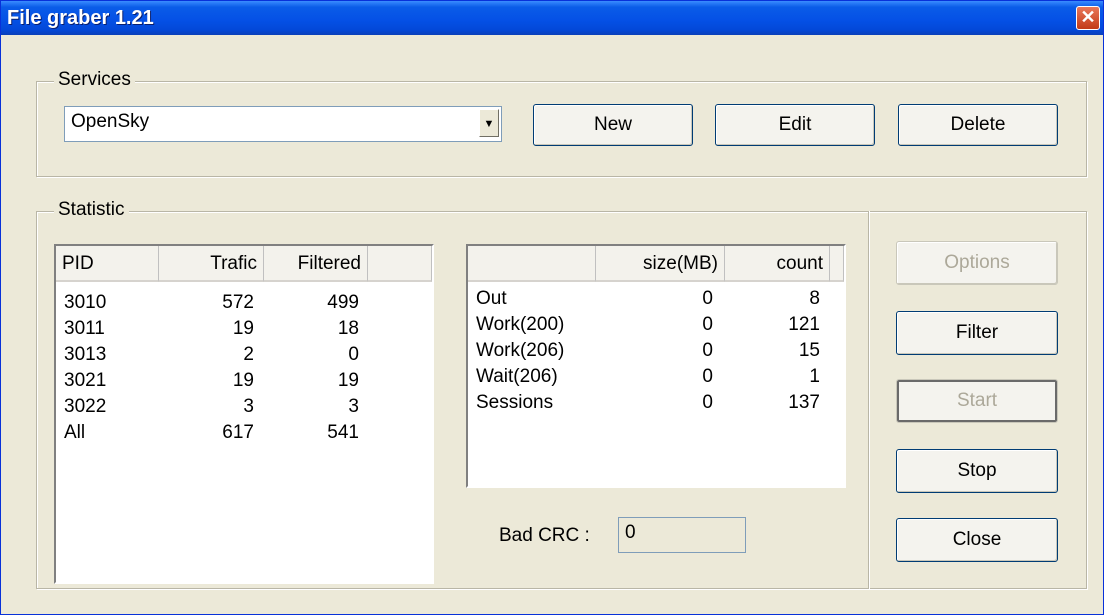  Describe the element at coordinates (977, 540) in the screenshot. I see `close-button: Close` at that location.